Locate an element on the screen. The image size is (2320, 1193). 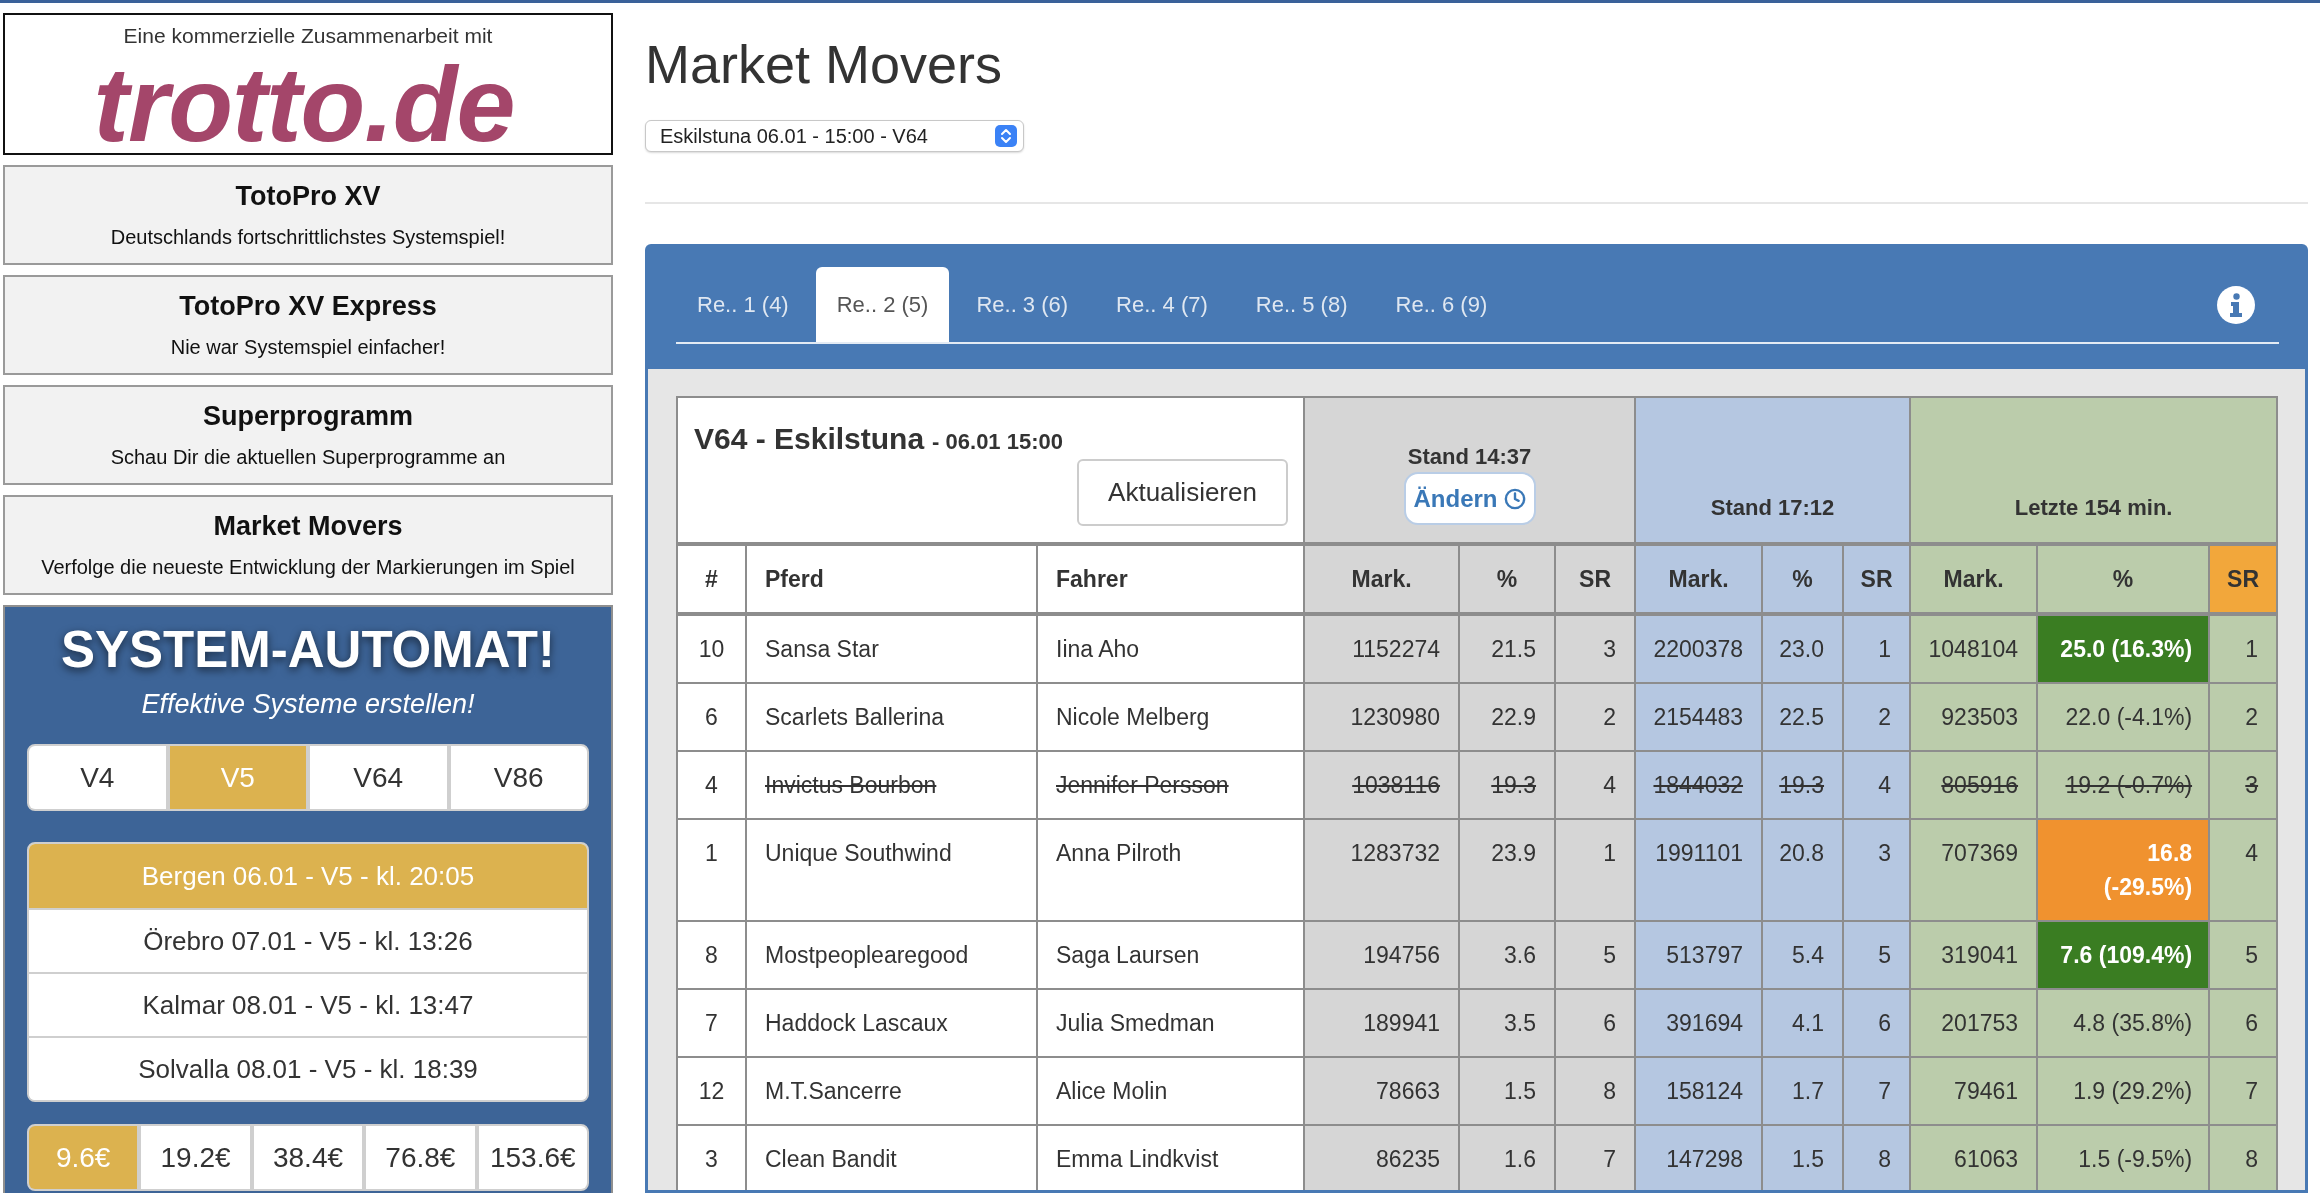
race-select: Eskilstuna 06.01 - 15:00 - V64 is located at coordinates (834, 136).